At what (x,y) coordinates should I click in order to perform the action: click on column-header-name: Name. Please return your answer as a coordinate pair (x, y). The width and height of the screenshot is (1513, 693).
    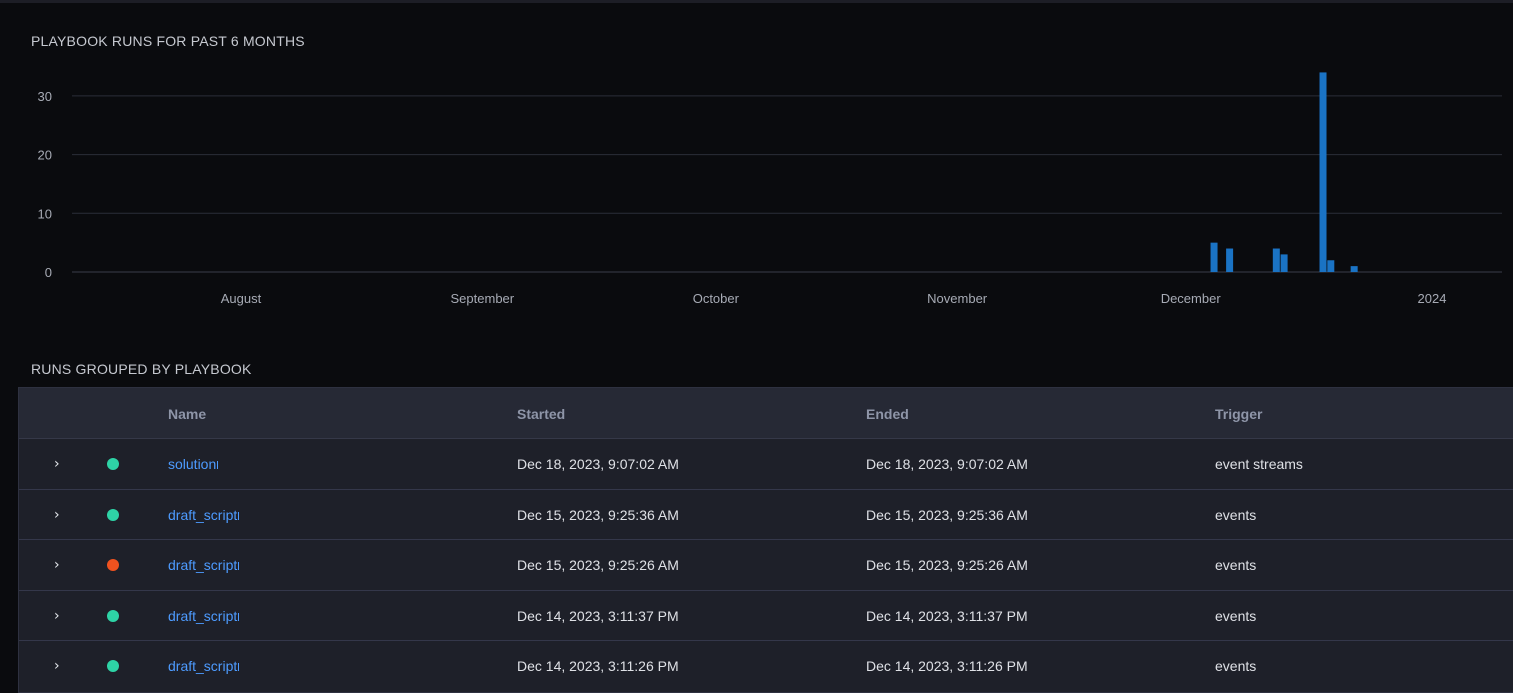
    Looking at the image, I should click on (187, 414).